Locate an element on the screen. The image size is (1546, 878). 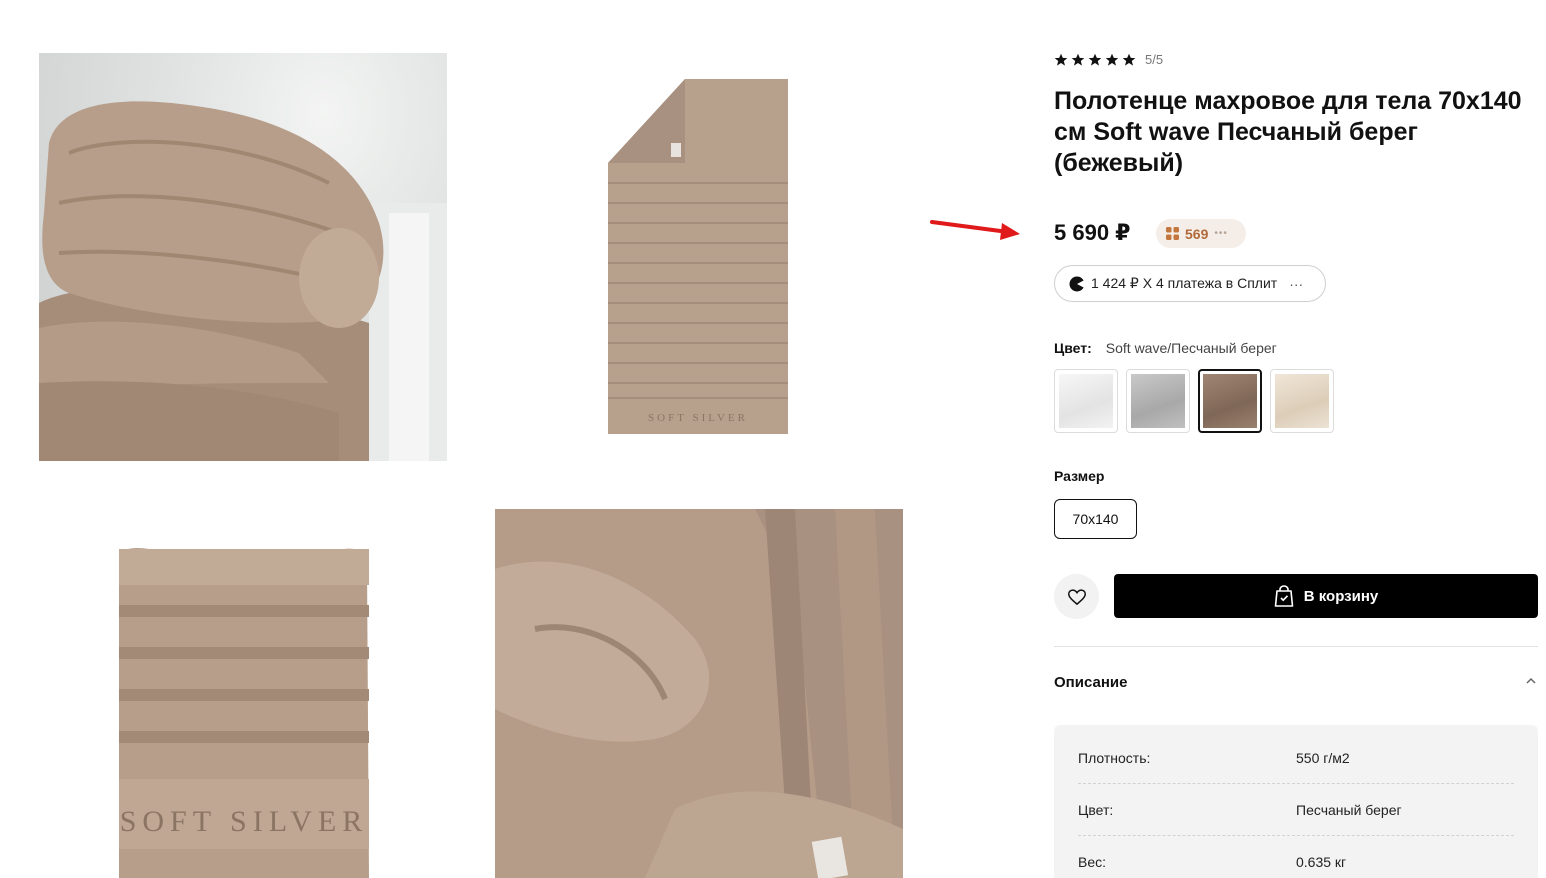
chevron-up-icon is located at coordinates (1531, 680).